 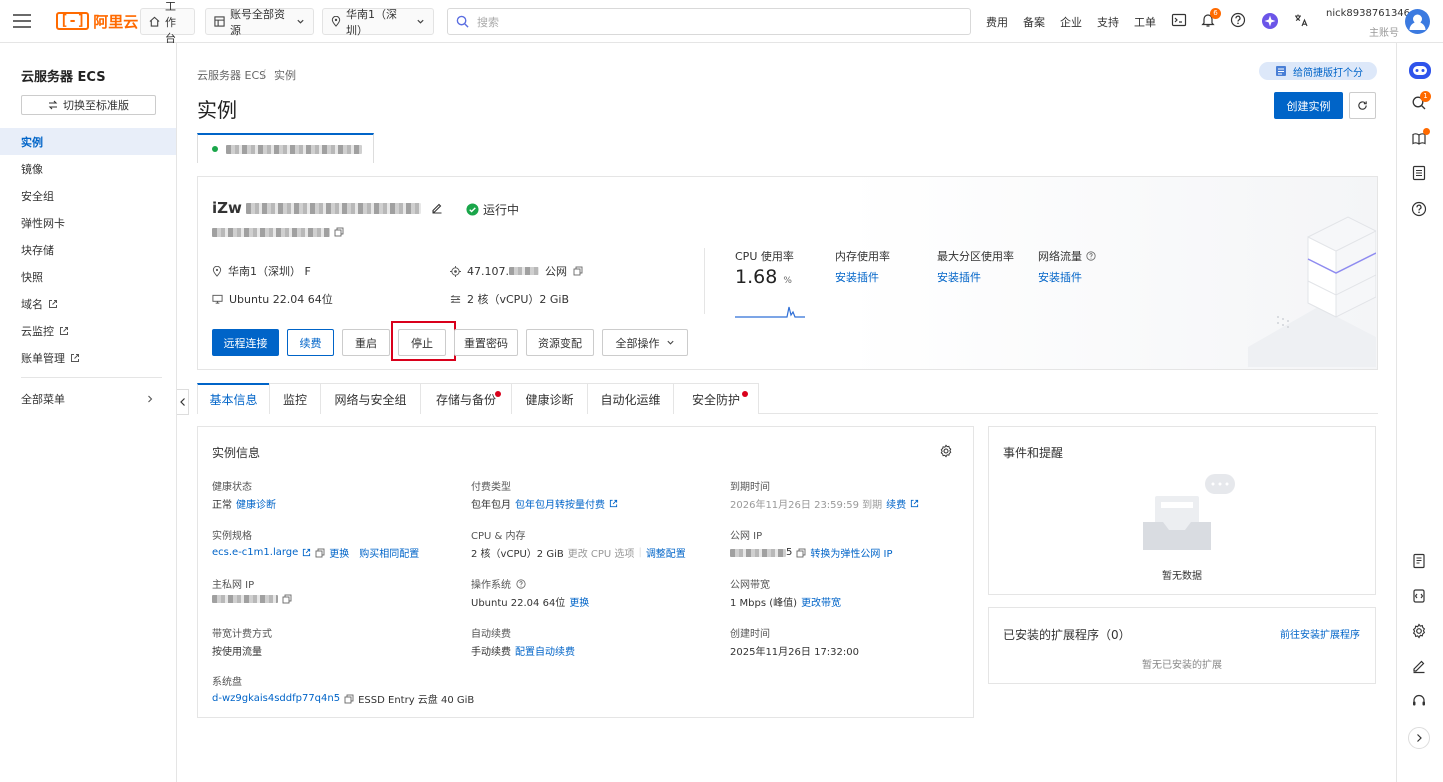 I want to click on resource-scope-select: 账号全部资源, so click(x=259, y=22).